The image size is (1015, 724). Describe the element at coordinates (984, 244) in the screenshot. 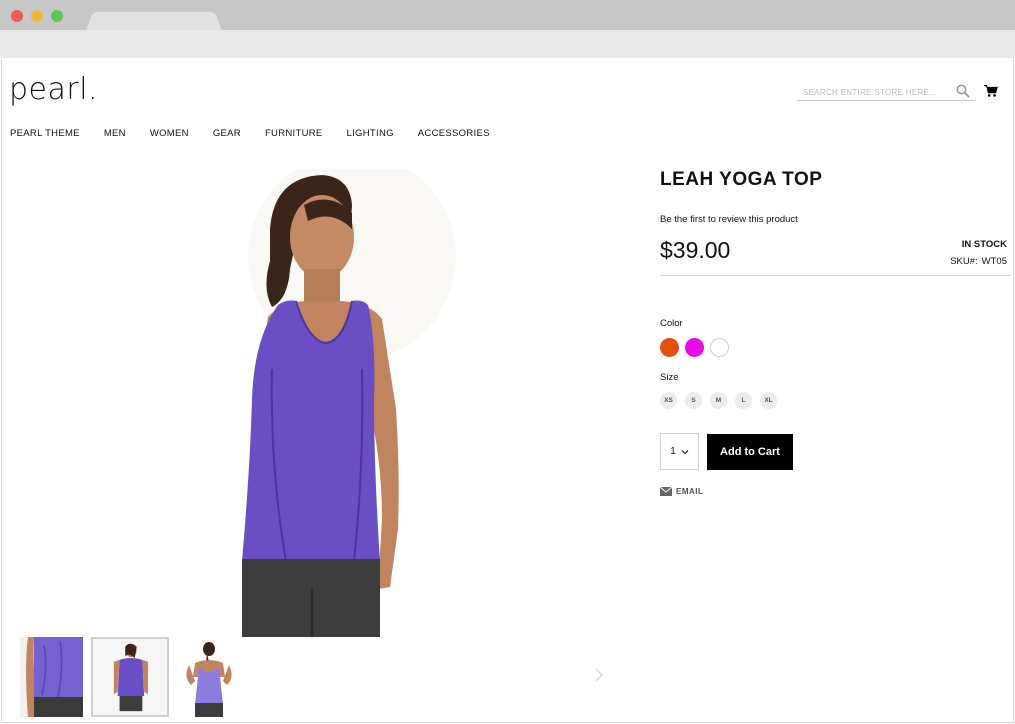

I see `stock-status: IN STOCK` at that location.